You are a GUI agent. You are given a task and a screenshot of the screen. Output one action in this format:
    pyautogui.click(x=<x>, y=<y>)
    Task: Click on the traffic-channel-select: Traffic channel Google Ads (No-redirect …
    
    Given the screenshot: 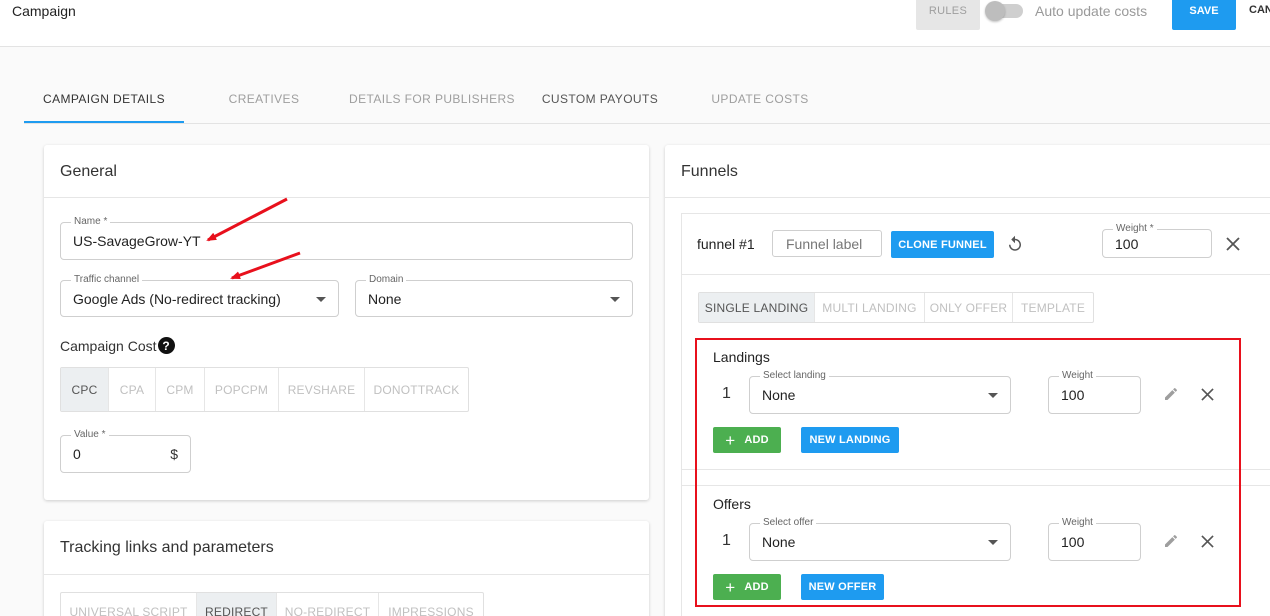 What is the action you would take?
    pyautogui.click(x=199, y=295)
    